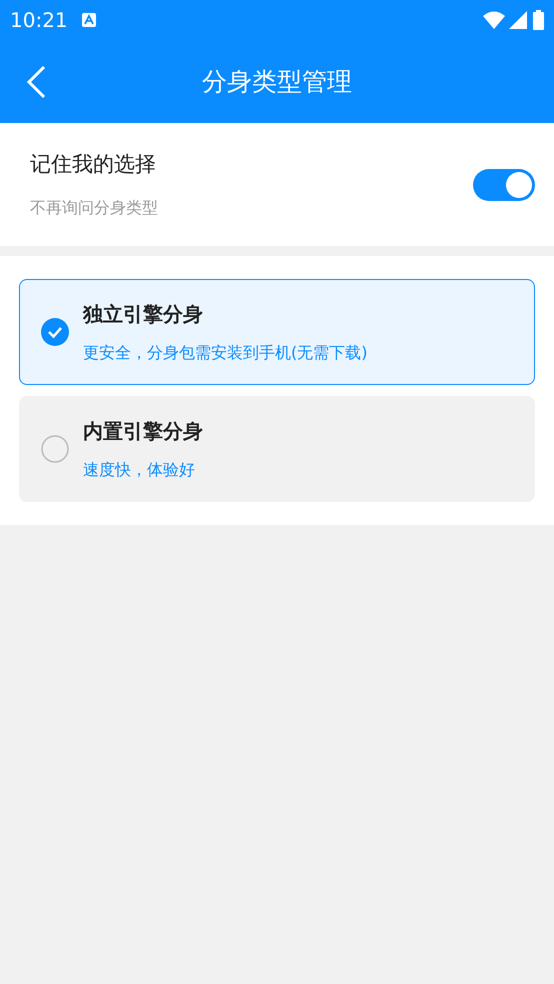 This screenshot has width=554, height=984. I want to click on signal-icon, so click(518, 20).